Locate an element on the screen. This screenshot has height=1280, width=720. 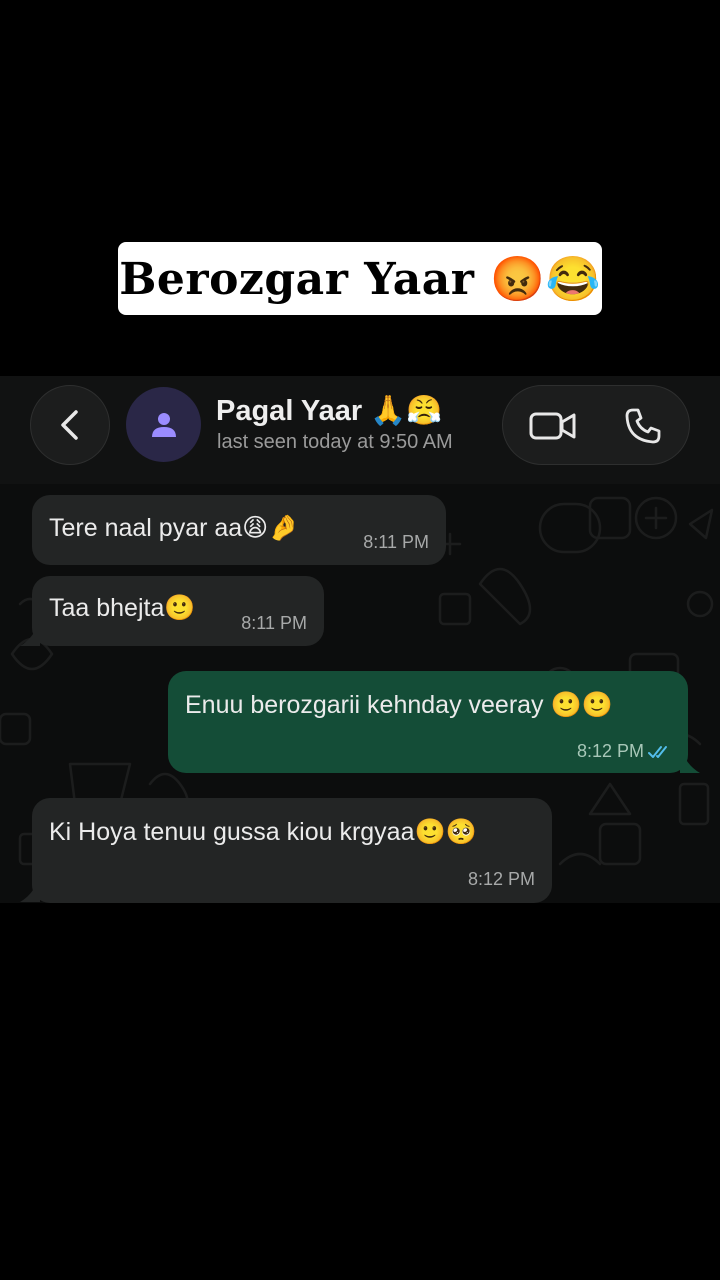
video-camera-icon is located at coordinates (552, 426).